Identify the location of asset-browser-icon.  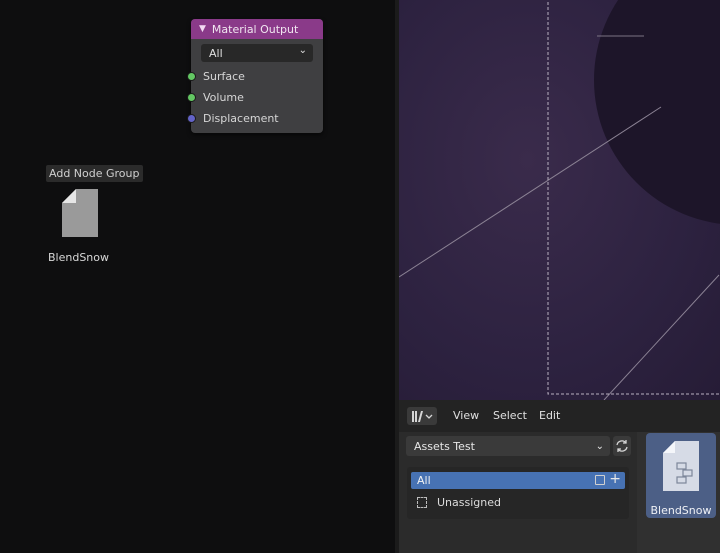
(422, 416).